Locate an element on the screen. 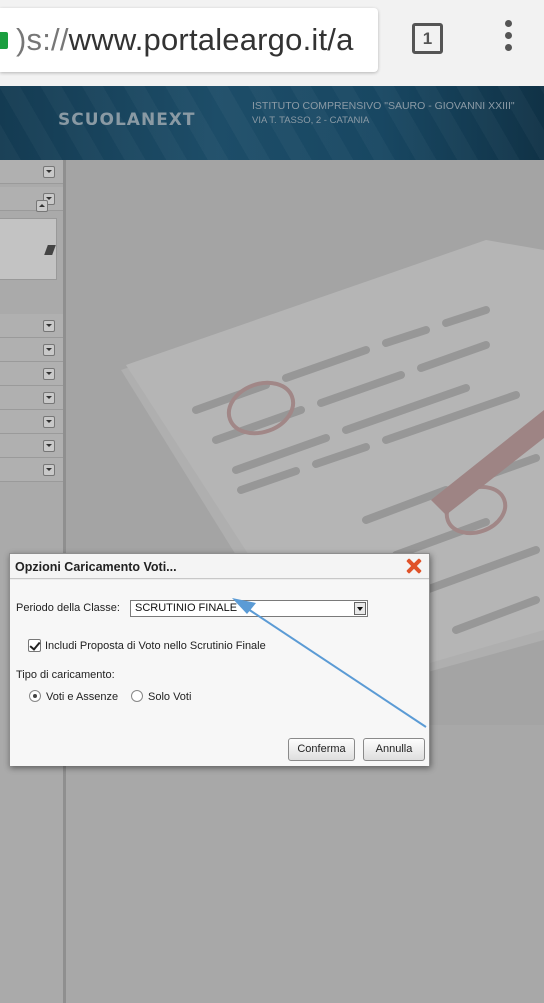  address-bar: )s://www.portaleargo.it/a is located at coordinates (189, 40).